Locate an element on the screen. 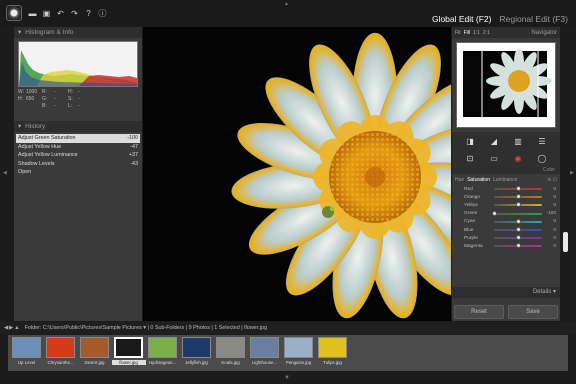 The width and height of the screenshot is (576, 384). history-item: Open is located at coordinates (78, 172).